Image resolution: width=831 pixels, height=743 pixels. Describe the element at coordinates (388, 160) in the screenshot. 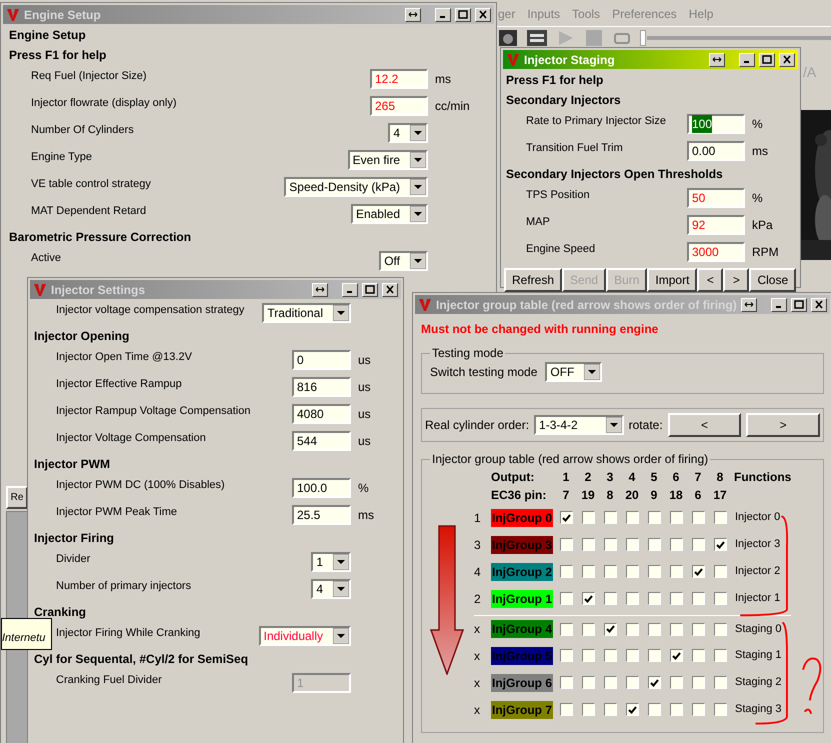

I see `dropdown: Even fire` at that location.